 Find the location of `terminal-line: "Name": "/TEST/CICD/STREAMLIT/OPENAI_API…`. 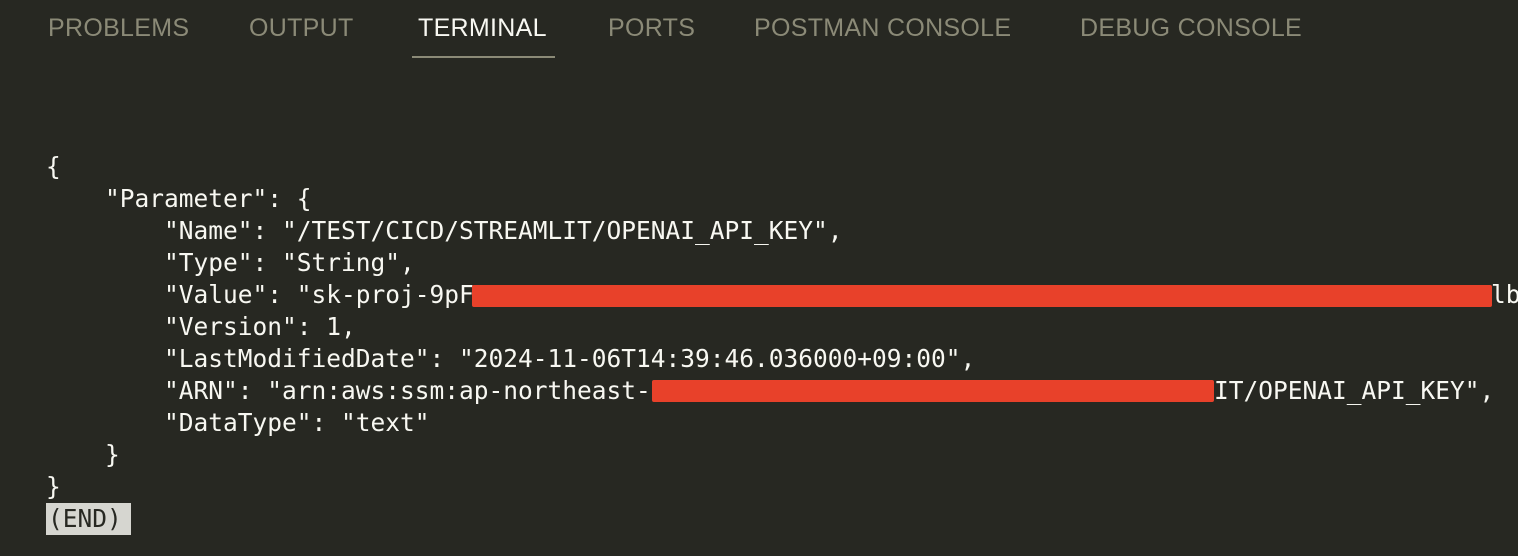

terminal-line: "Name": "/TEST/CICD/STREAMLIT/OPENAI_API… is located at coordinates (444, 230).